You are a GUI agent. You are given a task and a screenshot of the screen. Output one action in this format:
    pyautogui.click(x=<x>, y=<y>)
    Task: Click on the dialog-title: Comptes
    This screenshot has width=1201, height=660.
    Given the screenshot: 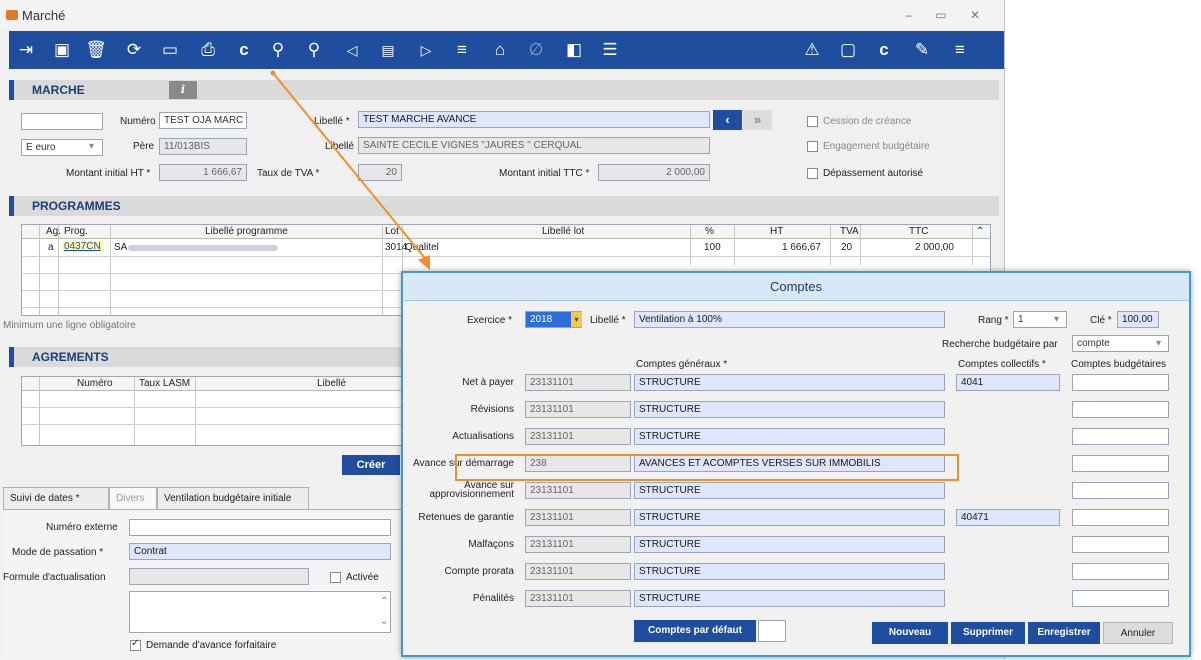 What is the action you would take?
    pyautogui.click(x=796, y=286)
    